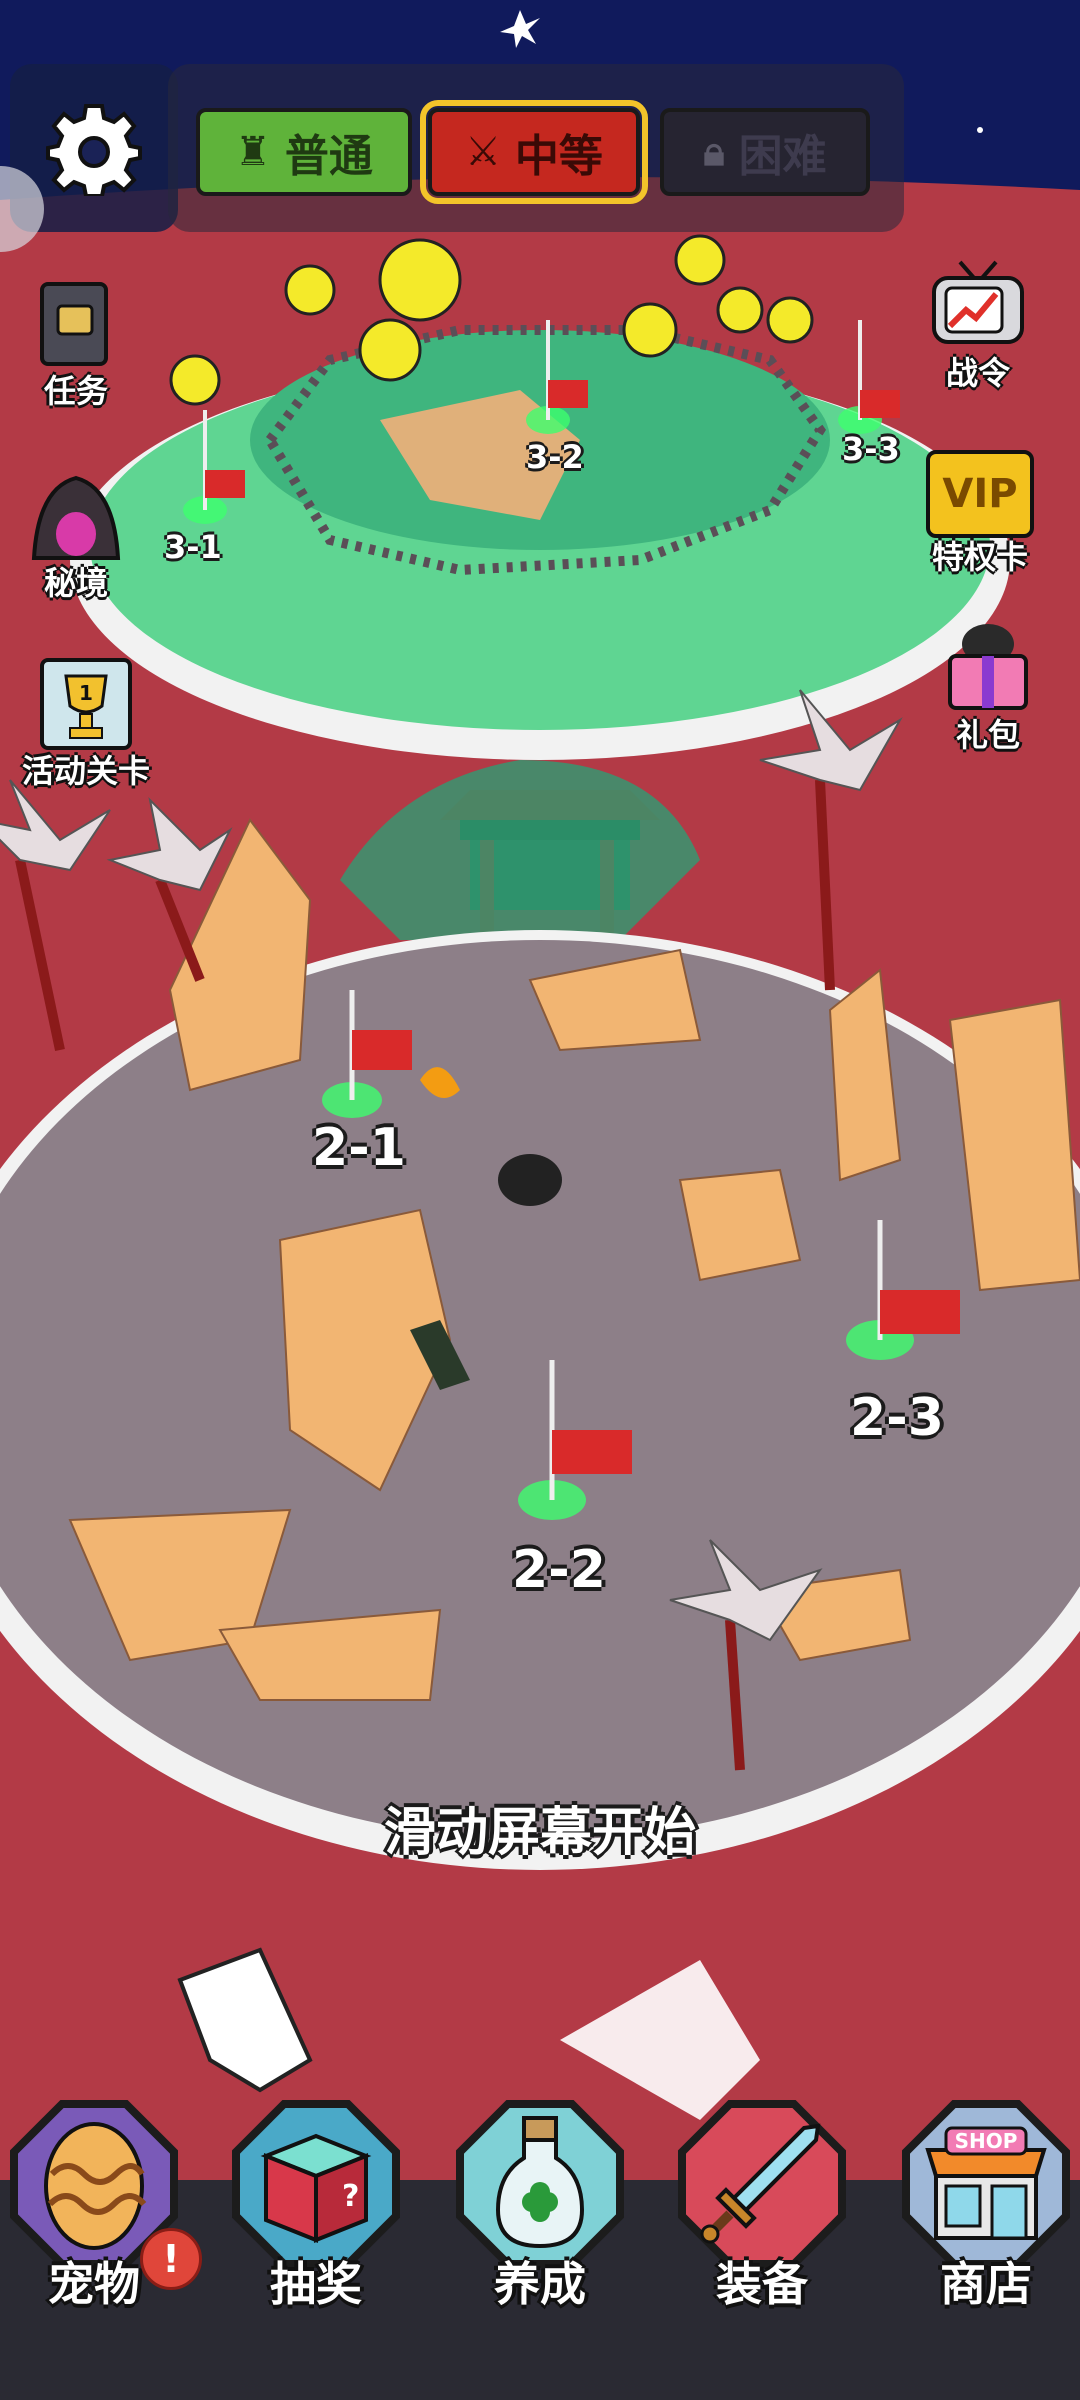  I want to click on enemy-sprite, so click(530, 1180).